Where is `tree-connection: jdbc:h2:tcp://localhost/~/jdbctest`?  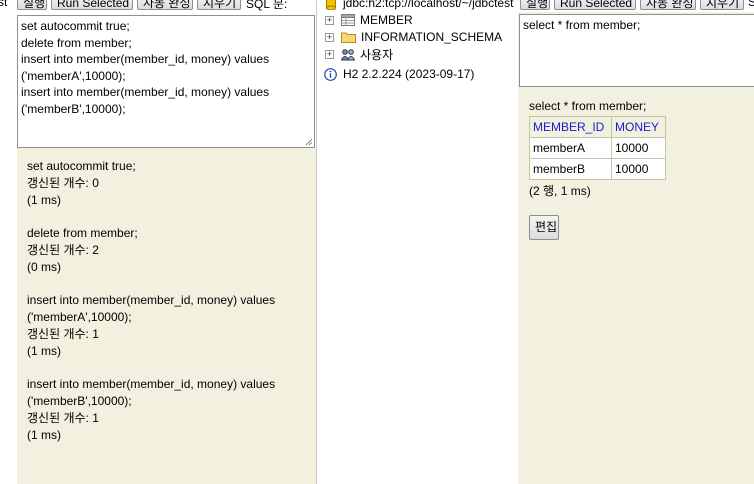
tree-connection: jdbc:h2:tcp://localhost/~/jdbctest is located at coordinates (419, 5).